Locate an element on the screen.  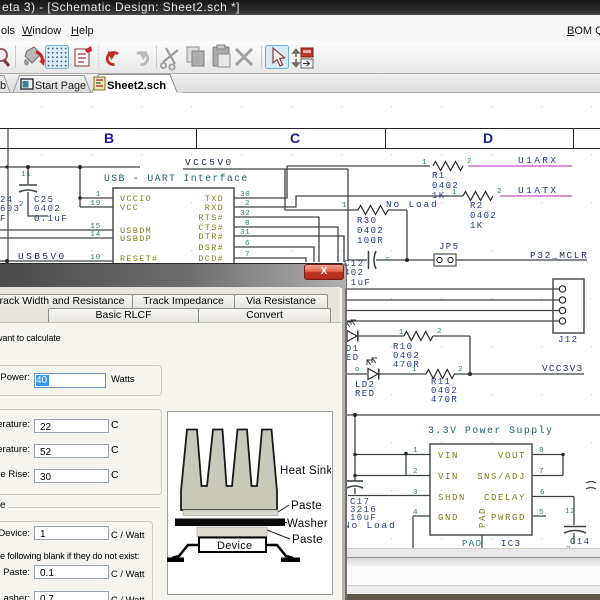
svg-text: RTS# is located at coordinates (211, 218).